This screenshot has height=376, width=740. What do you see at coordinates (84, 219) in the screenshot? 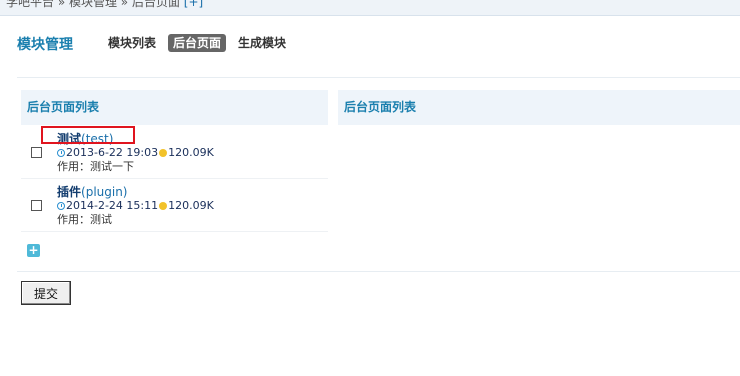
I see `item-description: 作用：测试` at bounding box center [84, 219].